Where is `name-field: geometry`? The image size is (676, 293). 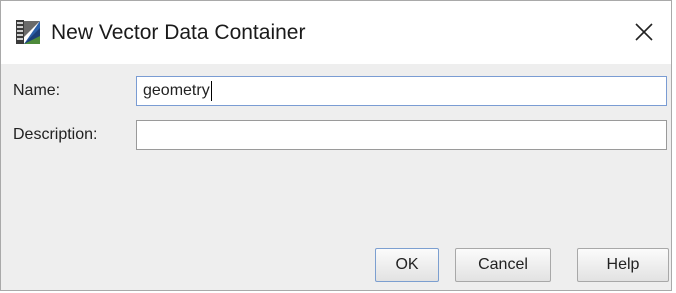 name-field: geometry is located at coordinates (401, 91).